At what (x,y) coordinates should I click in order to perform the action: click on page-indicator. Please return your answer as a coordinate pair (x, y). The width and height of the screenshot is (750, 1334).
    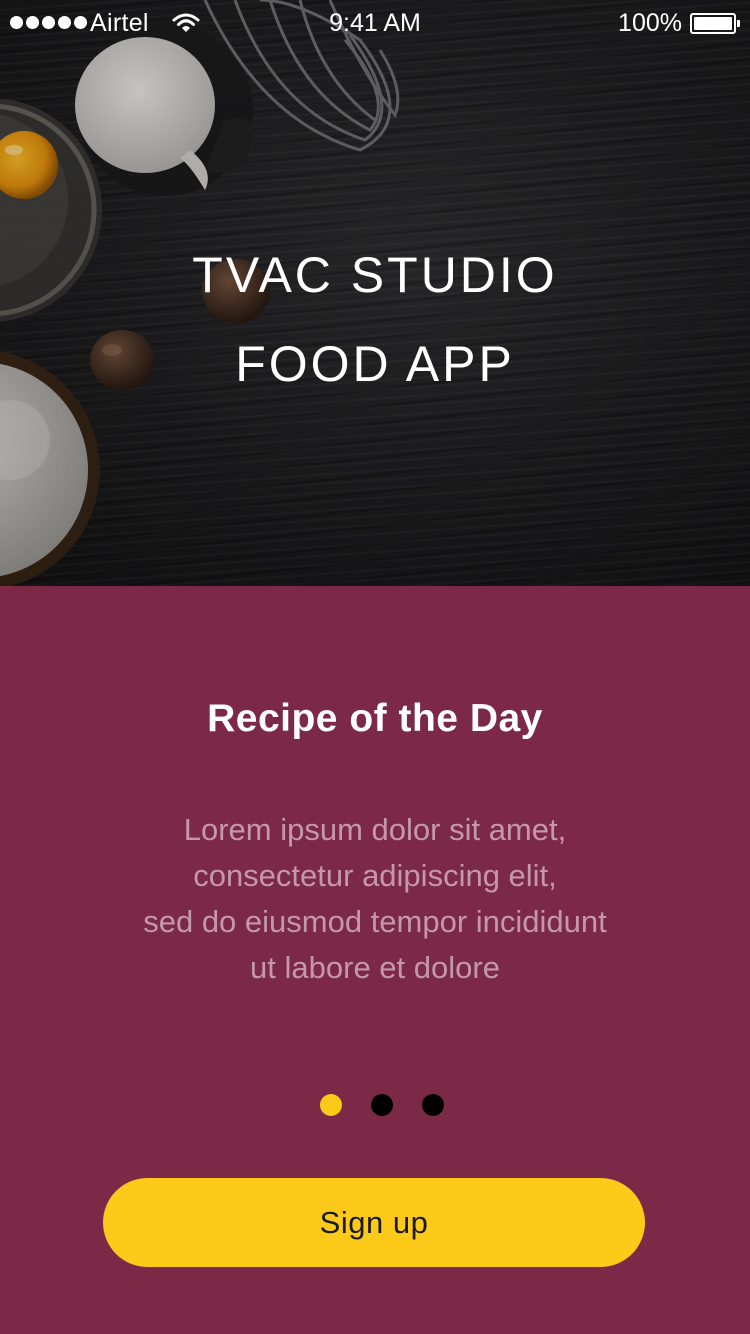
    Looking at the image, I should click on (375, 1105).